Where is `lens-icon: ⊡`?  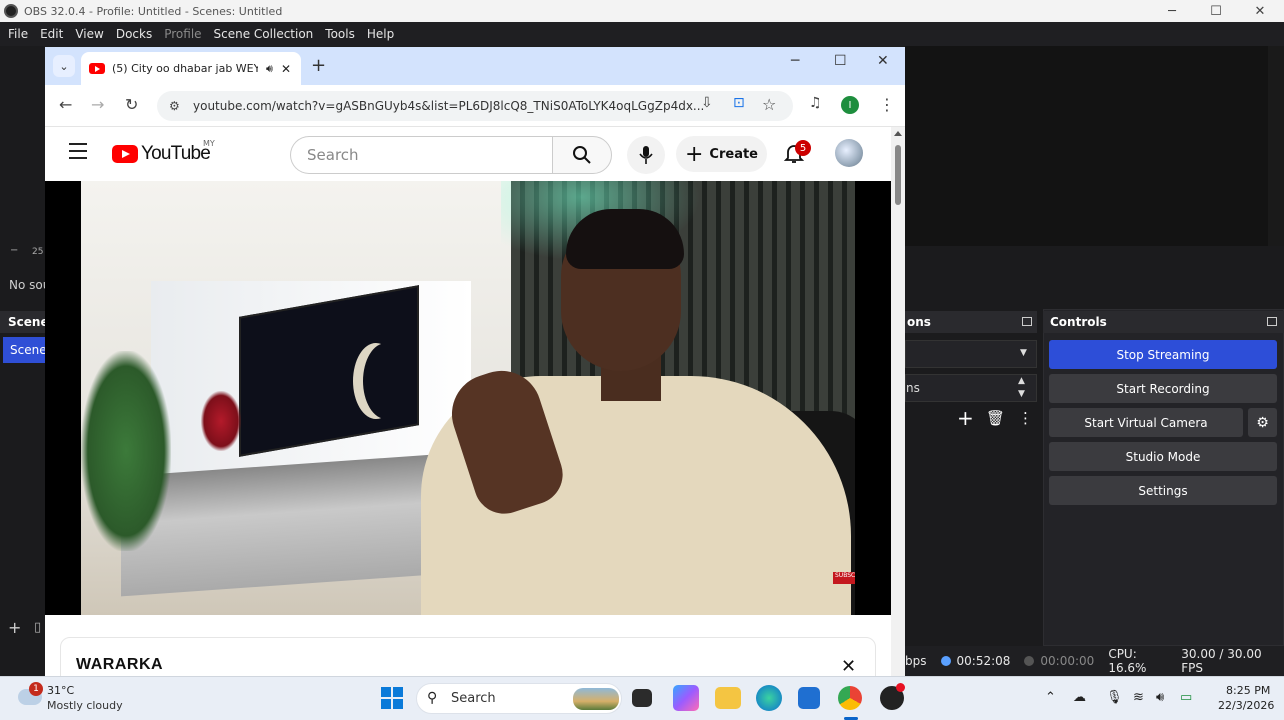 lens-icon: ⊡ is located at coordinates (739, 103).